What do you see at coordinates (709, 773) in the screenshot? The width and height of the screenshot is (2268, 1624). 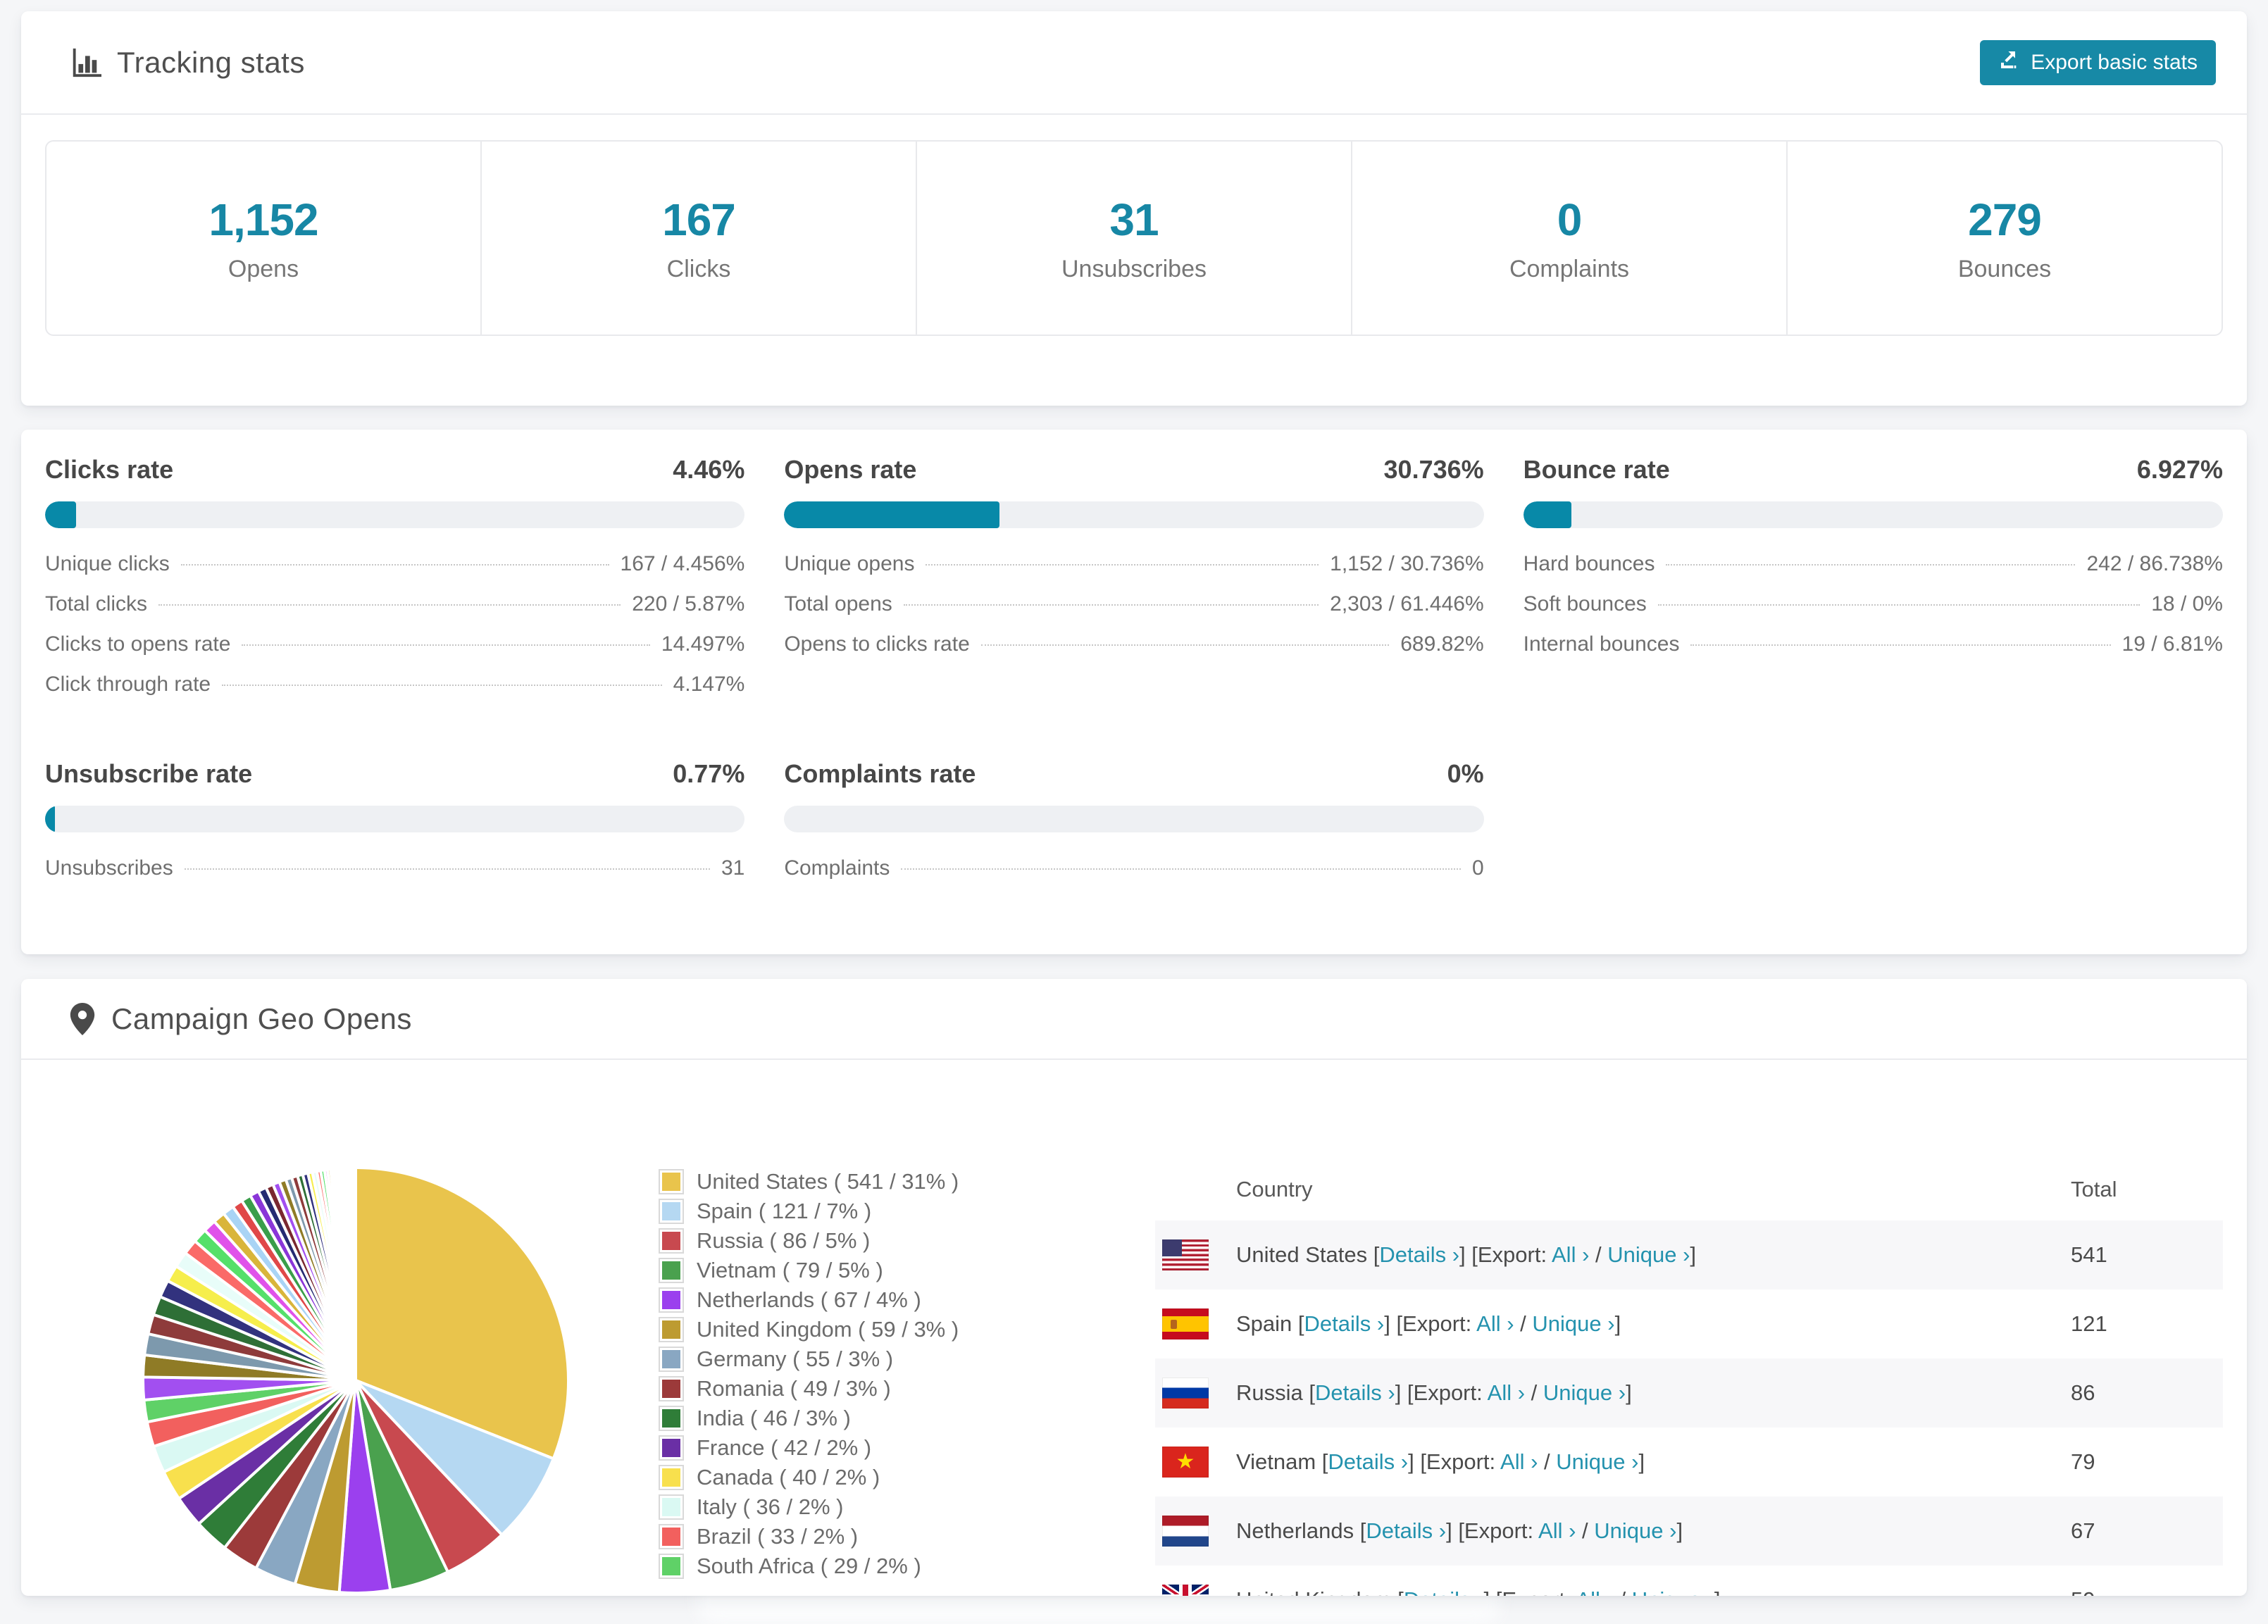 I see `rate-value: 0.77%` at bounding box center [709, 773].